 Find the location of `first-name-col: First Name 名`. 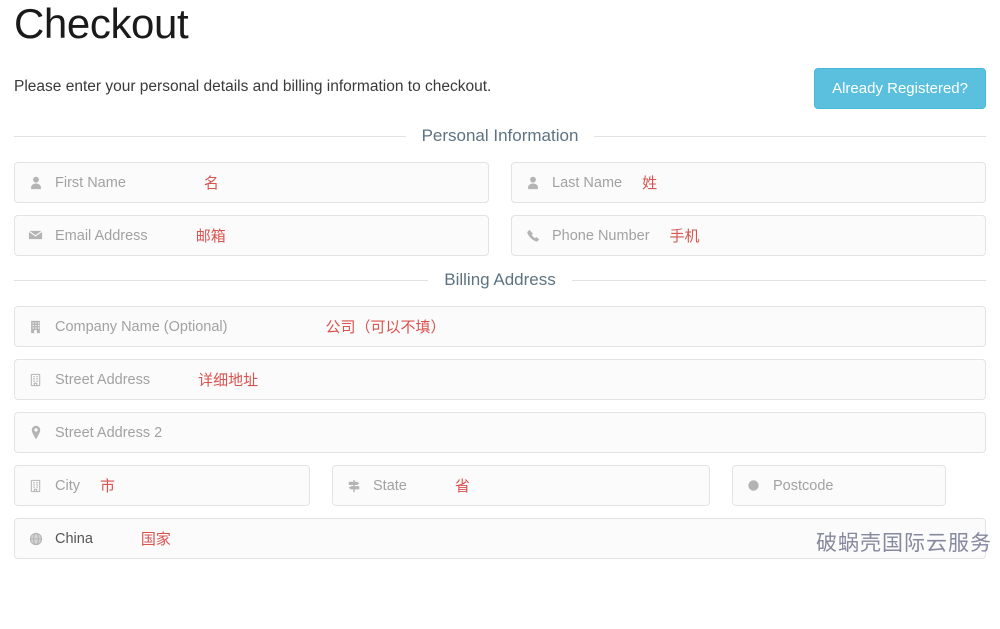

first-name-col: First Name 名 is located at coordinates (251, 183).